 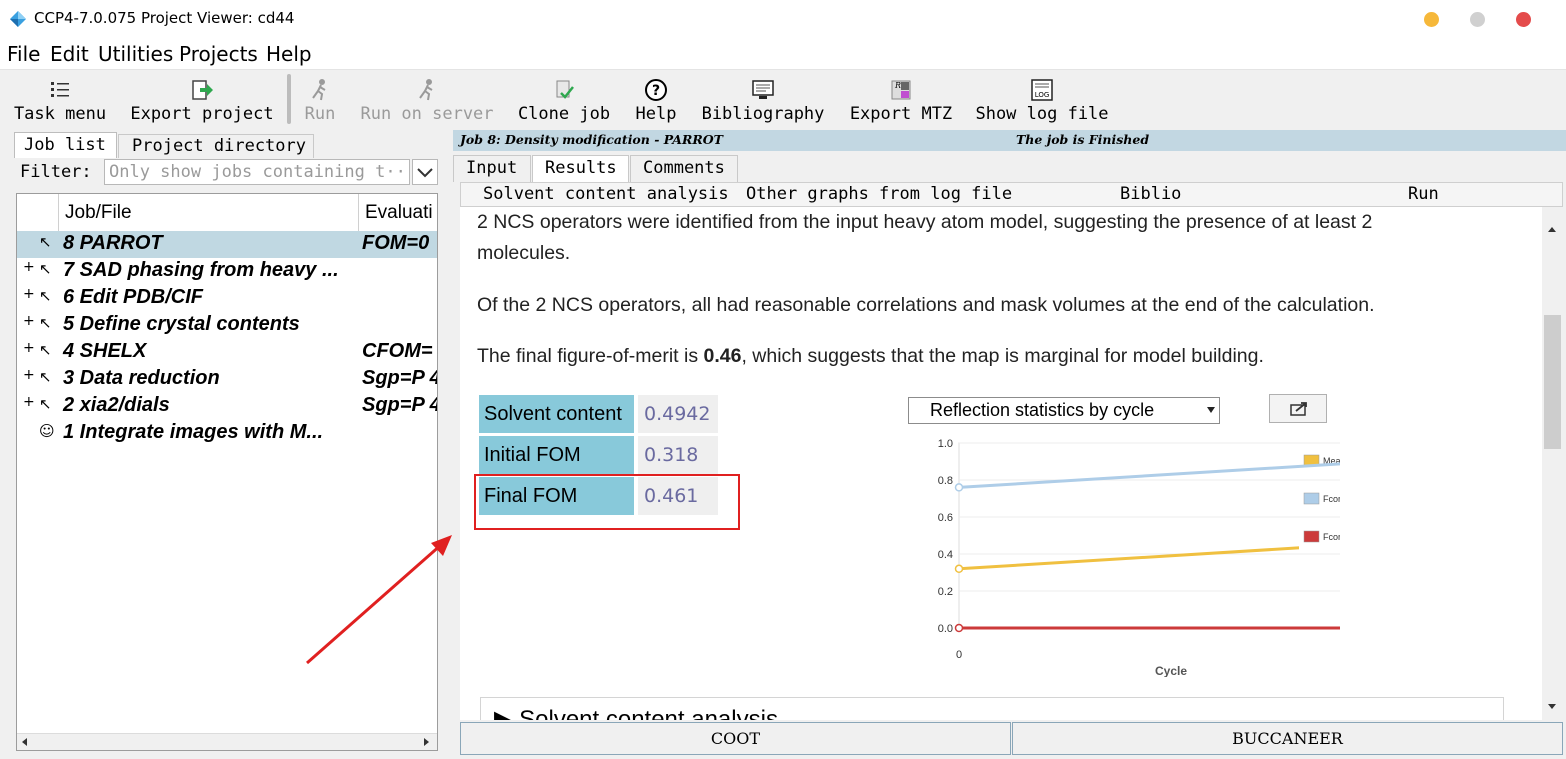 What do you see at coordinates (216, 146) in the screenshot?
I see `tab-project-directory: Project directory` at bounding box center [216, 146].